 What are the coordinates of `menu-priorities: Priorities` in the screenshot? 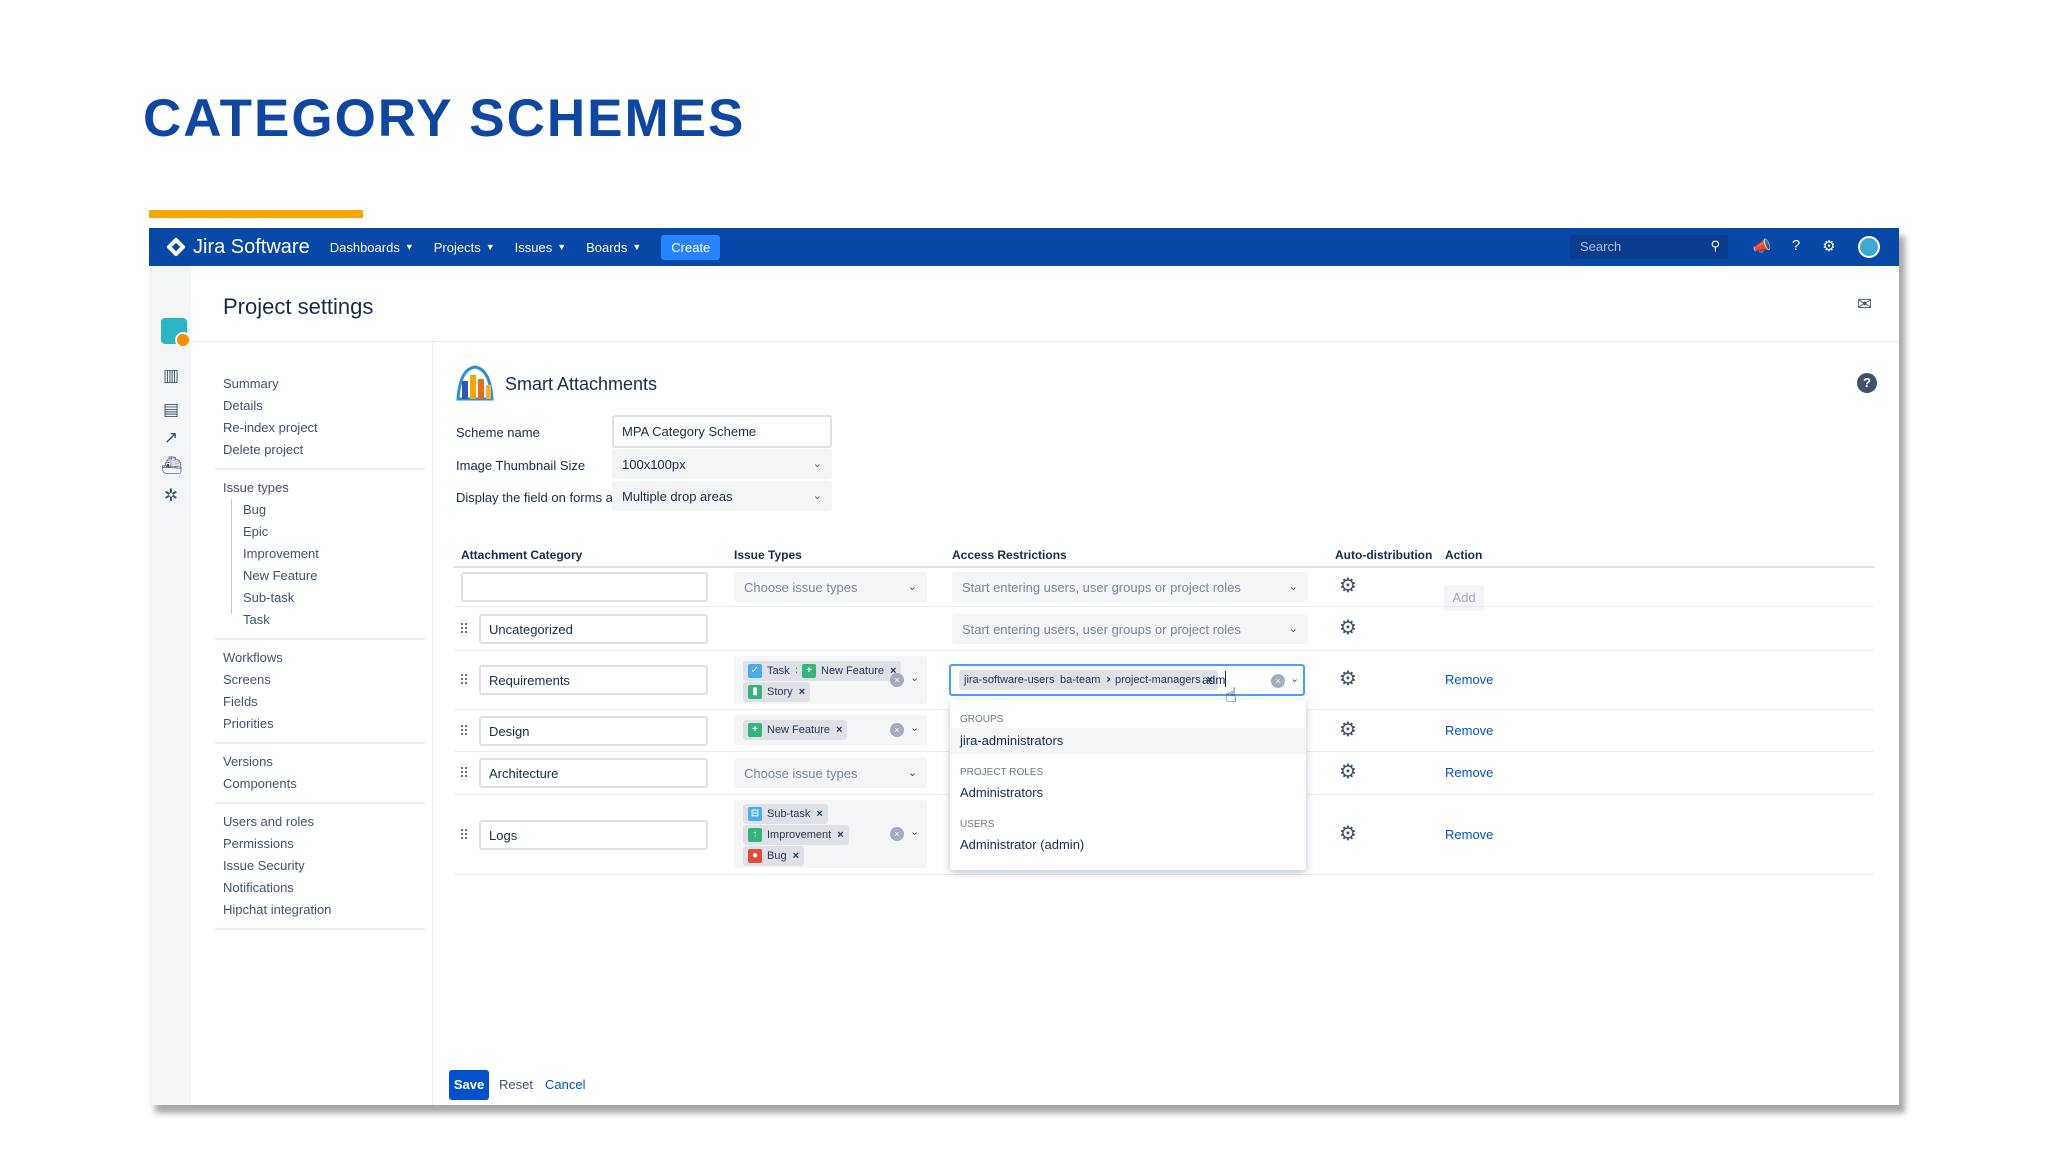 It's located at (248, 723).